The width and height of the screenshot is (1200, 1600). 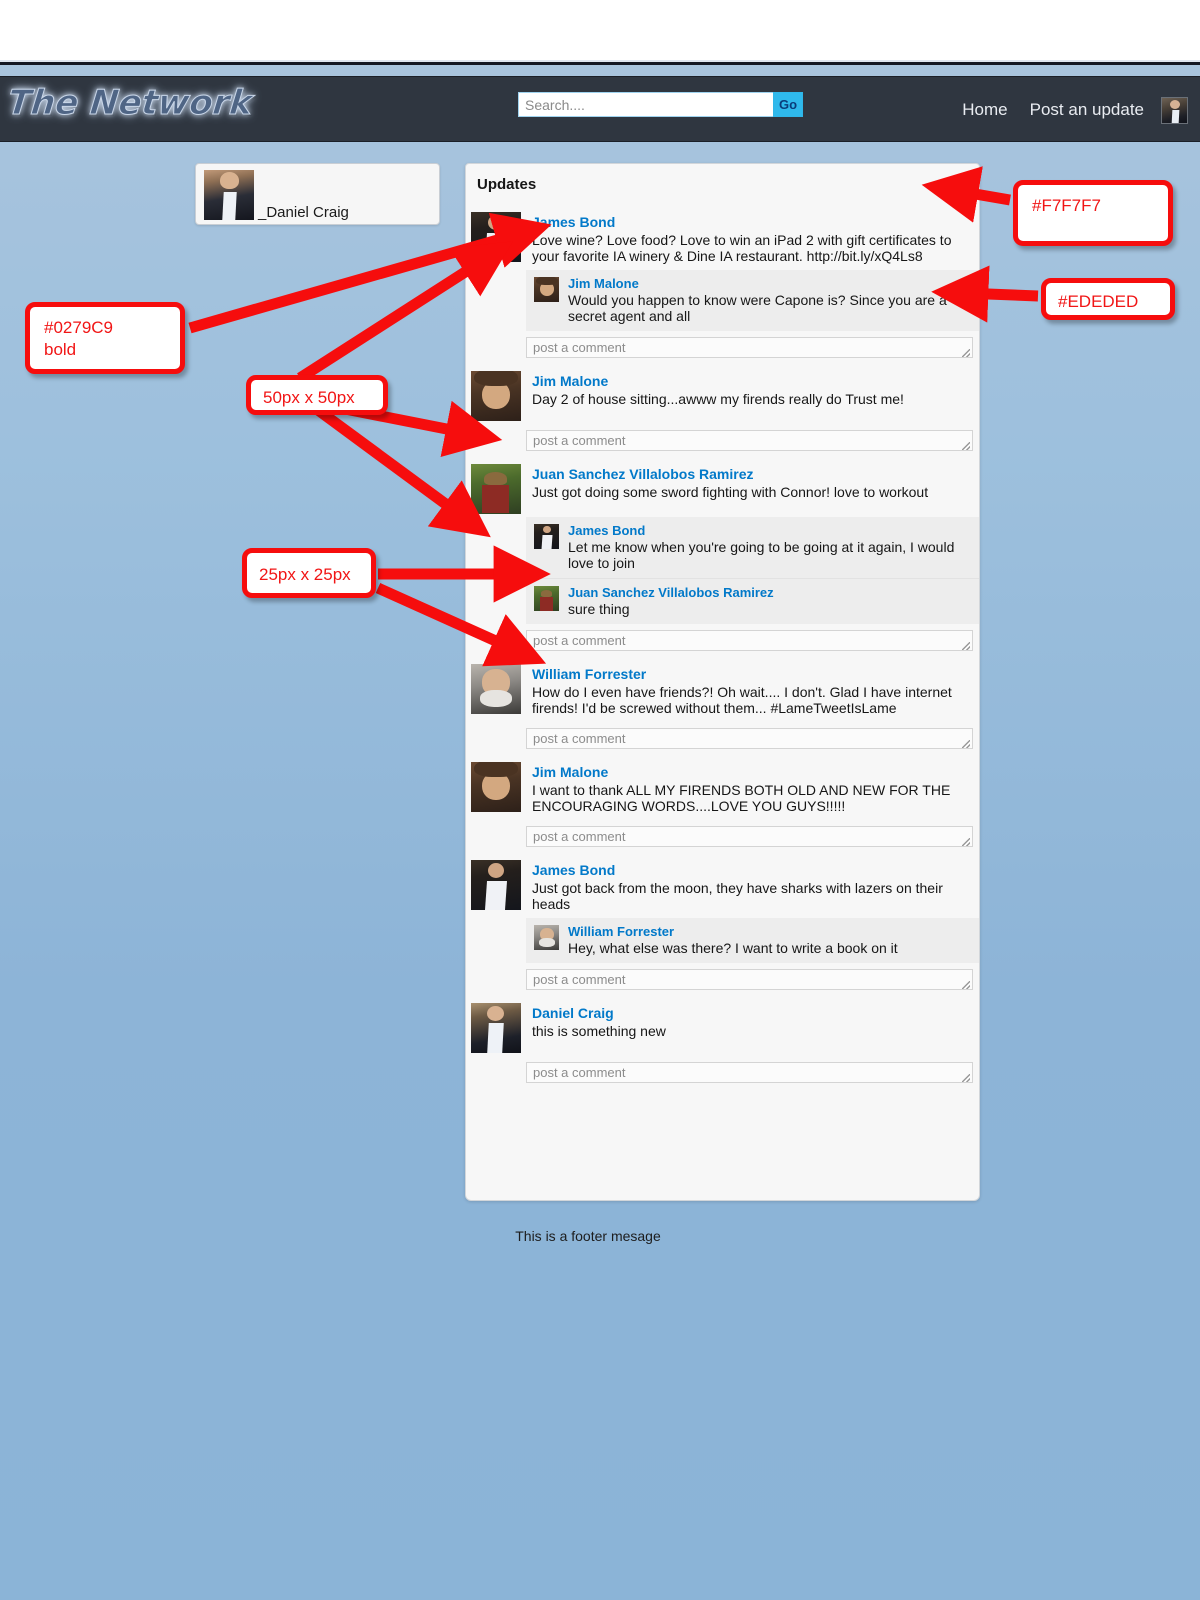 I want to click on post: Daniel Craig this is something new, so click(x=722, y=1046).